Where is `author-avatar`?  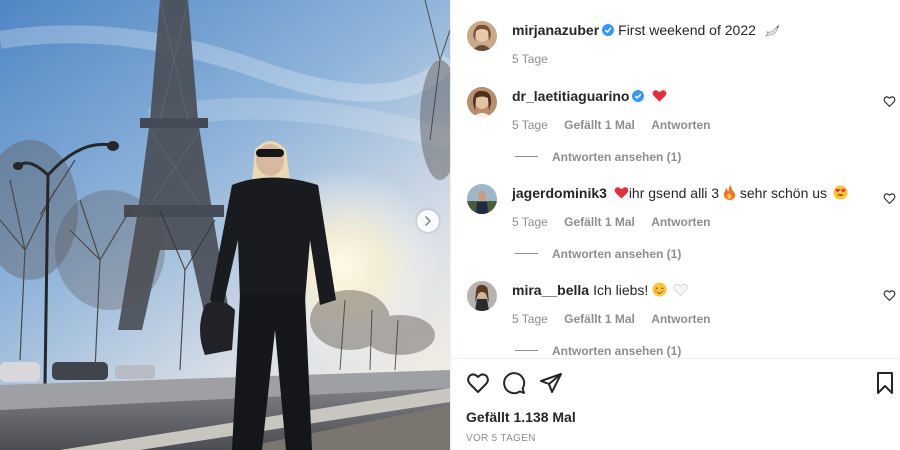 author-avatar is located at coordinates (482, 36).